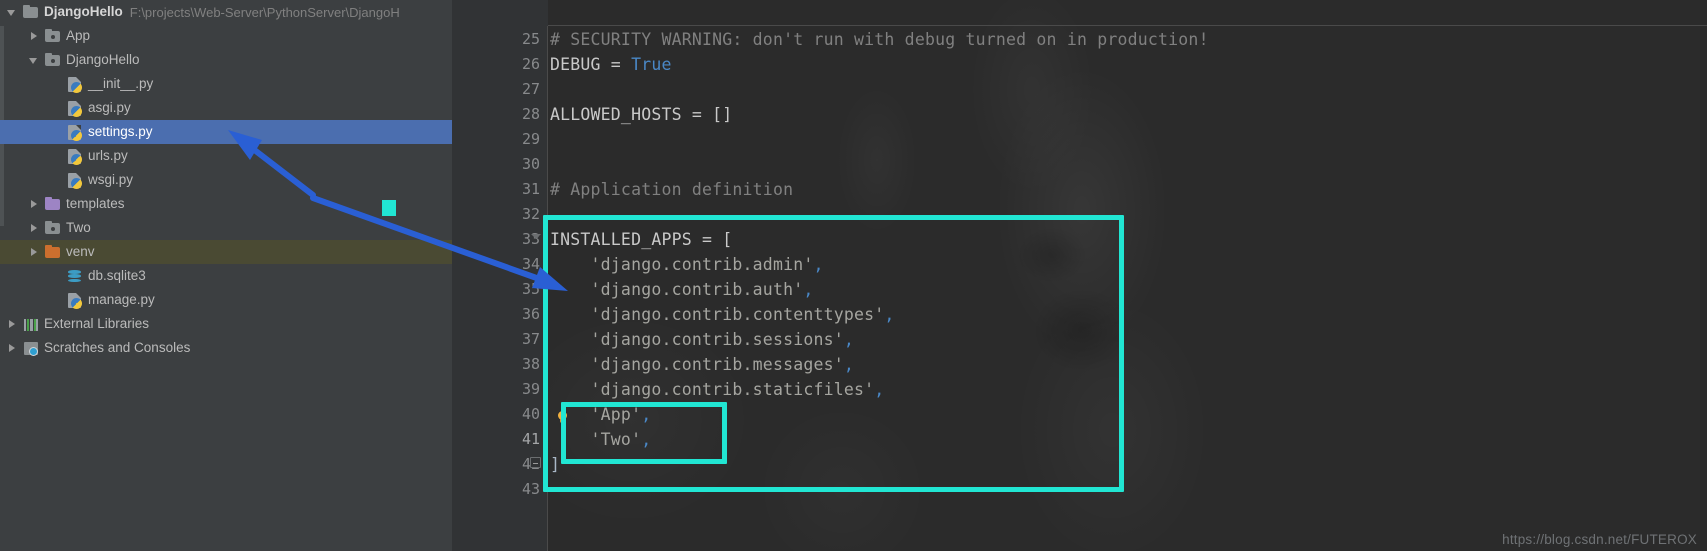 Image resolution: width=1707 pixels, height=551 pixels. I want to click on editor-top-divider, so click(1079, 25).